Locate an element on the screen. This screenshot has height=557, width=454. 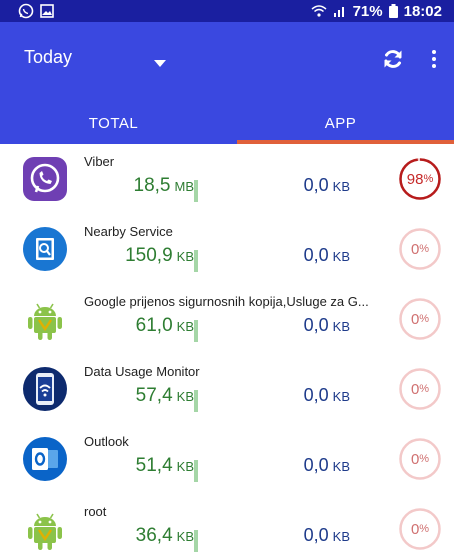
received-value: 18,5 is located at coordinates (152, 185).